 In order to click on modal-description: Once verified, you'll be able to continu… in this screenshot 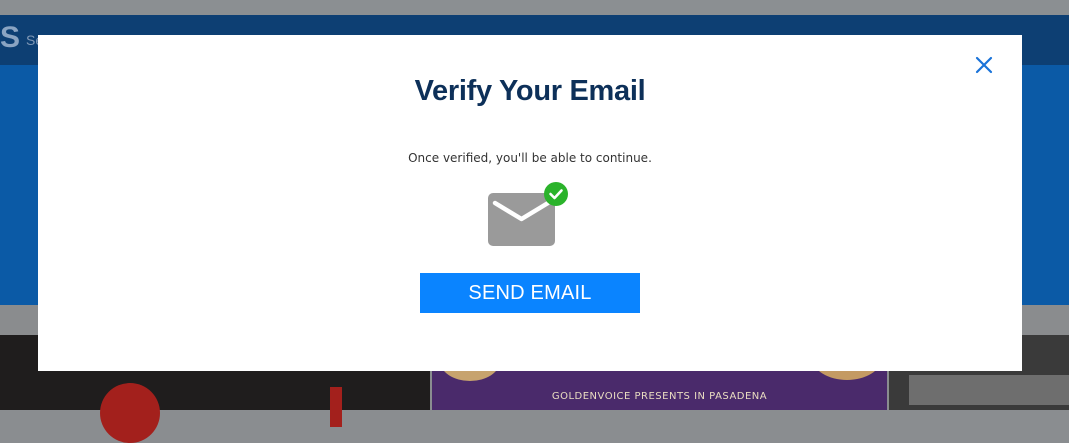, I will do `click(530, 158)`.